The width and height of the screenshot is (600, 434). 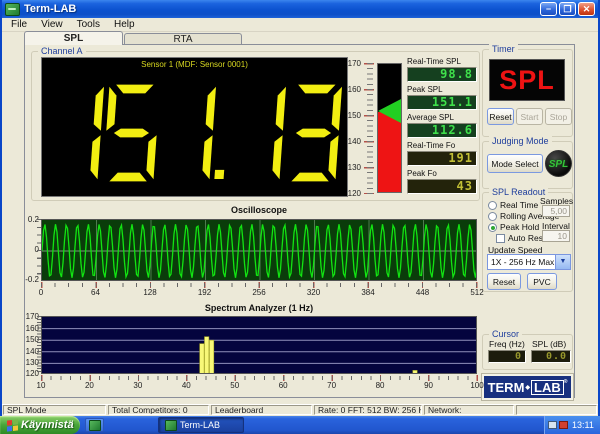 What do you see at coordinates (492, 227) in the screenshot?
I see `radio-peak-hold` at bounding box center [492, 227].